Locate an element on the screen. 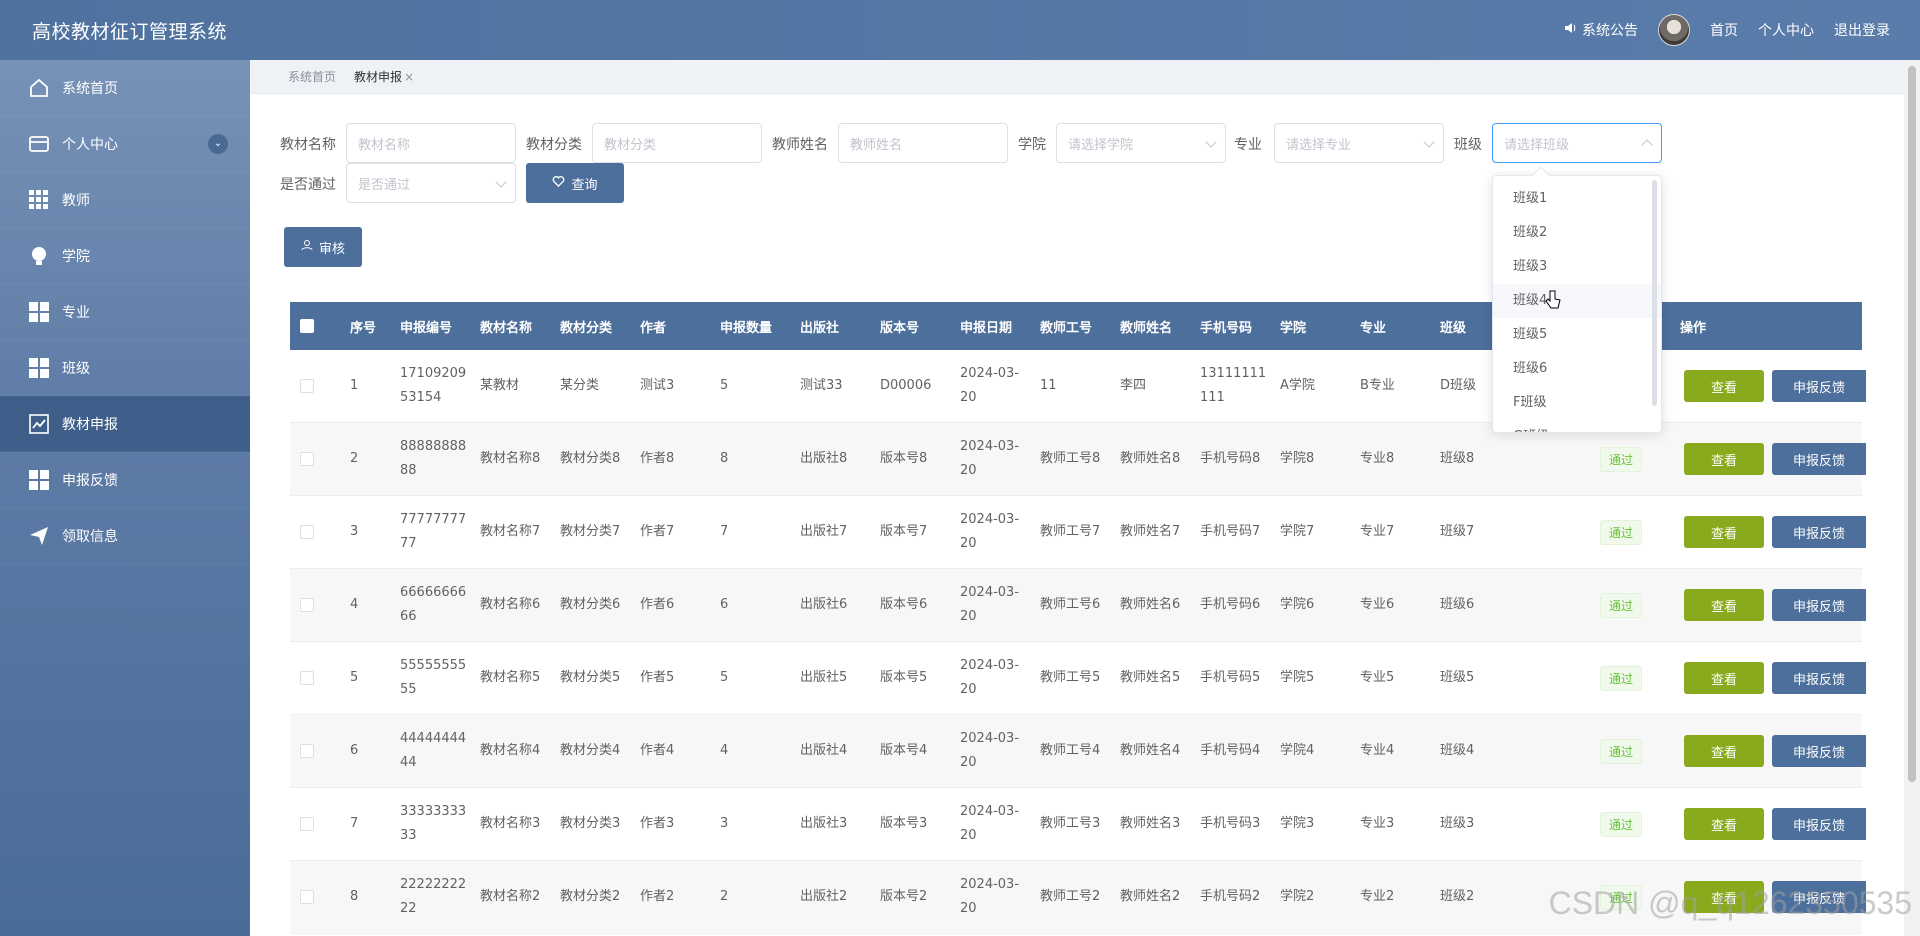 The image size is (1920, 936). row-actions: 查看 申报反馈 is located at coordinates (1775, 605).